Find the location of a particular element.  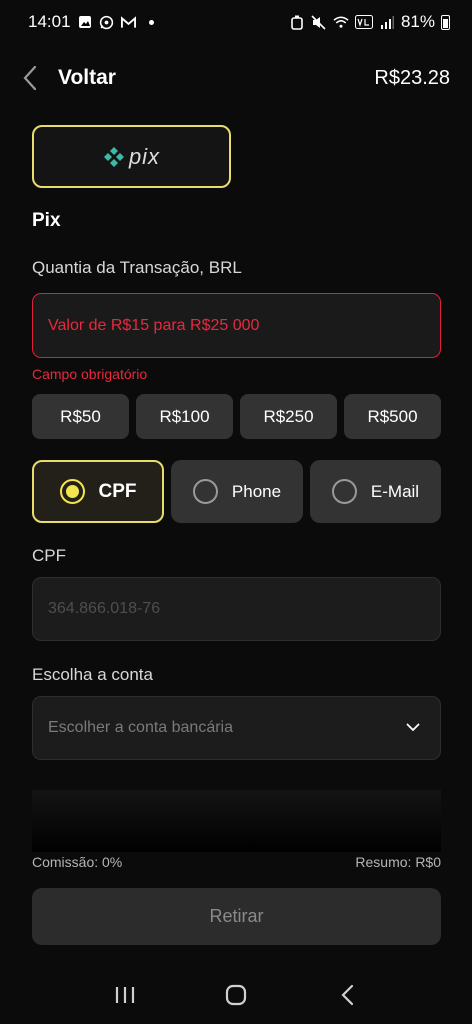

whatsapp-icon is located at coordinates (107, 22).